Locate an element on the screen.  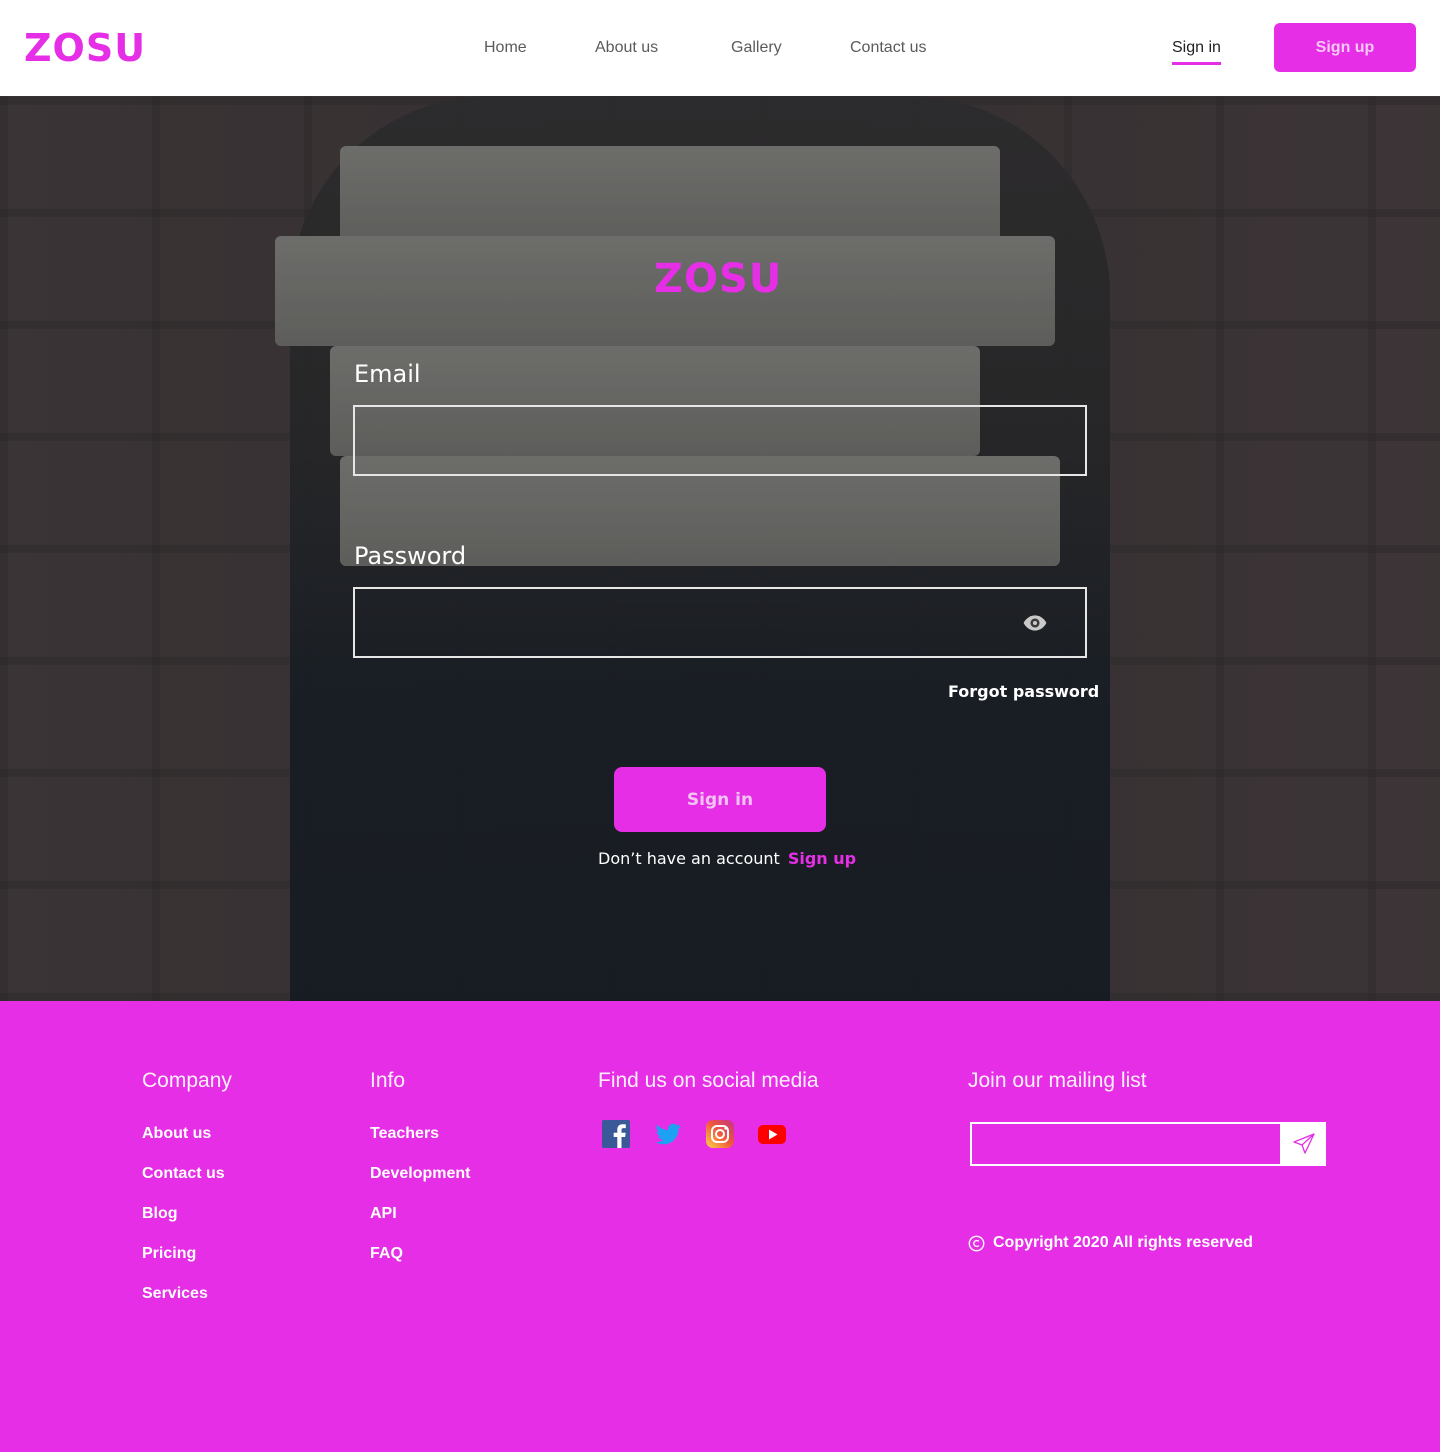
email-field is located at coordinates (720, 440).